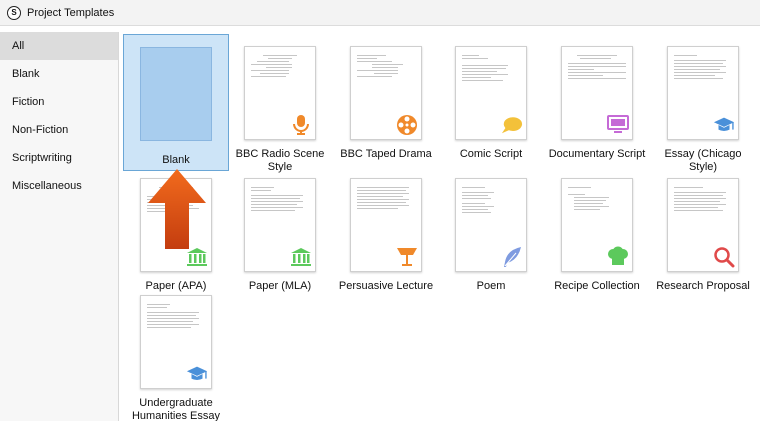 This screenshot has height=421, width=760. I want to click on sidebar-item-fiction: Fiction, so click(59, 102).